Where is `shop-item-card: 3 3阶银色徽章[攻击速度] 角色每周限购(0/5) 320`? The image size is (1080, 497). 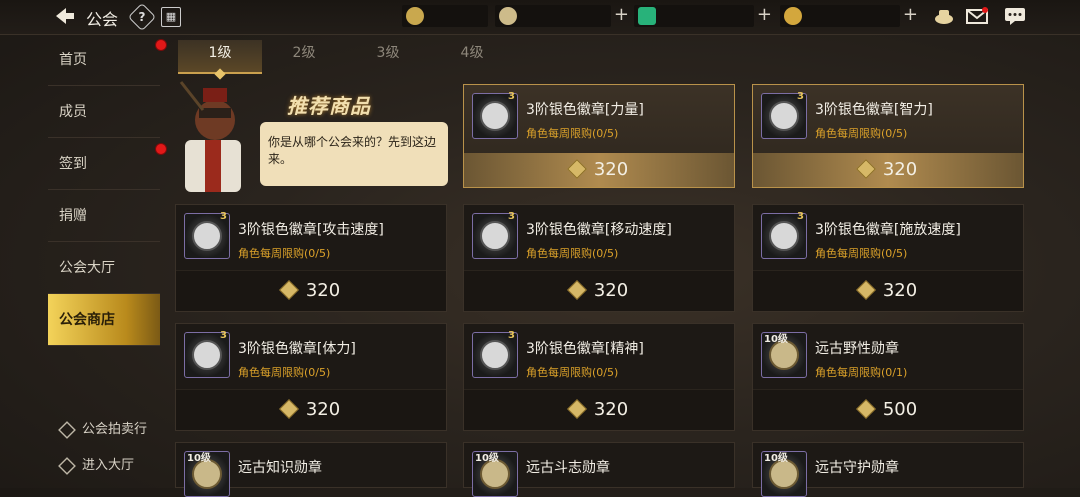 shop-item-card: 3 3阶银色徽章[攻击速度] 角色每周限购(0/5) 320 is located at coordinates (311, 258).